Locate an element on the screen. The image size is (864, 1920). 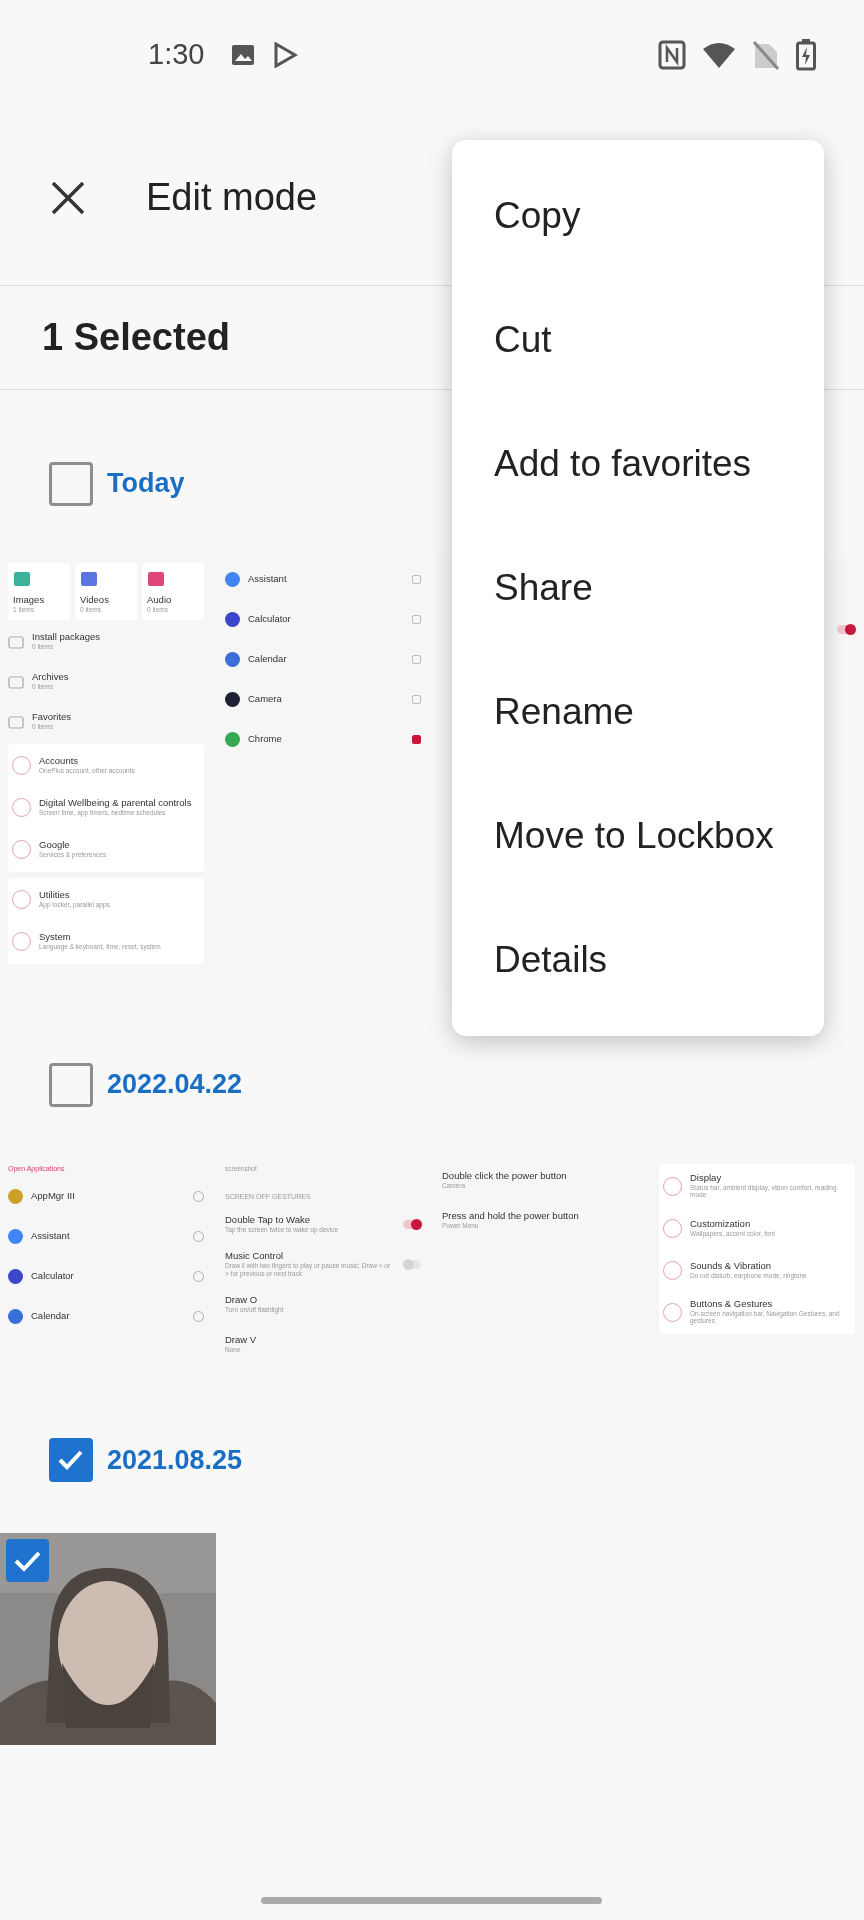
status-time: 1:30 is located at coordinates (176, 55).